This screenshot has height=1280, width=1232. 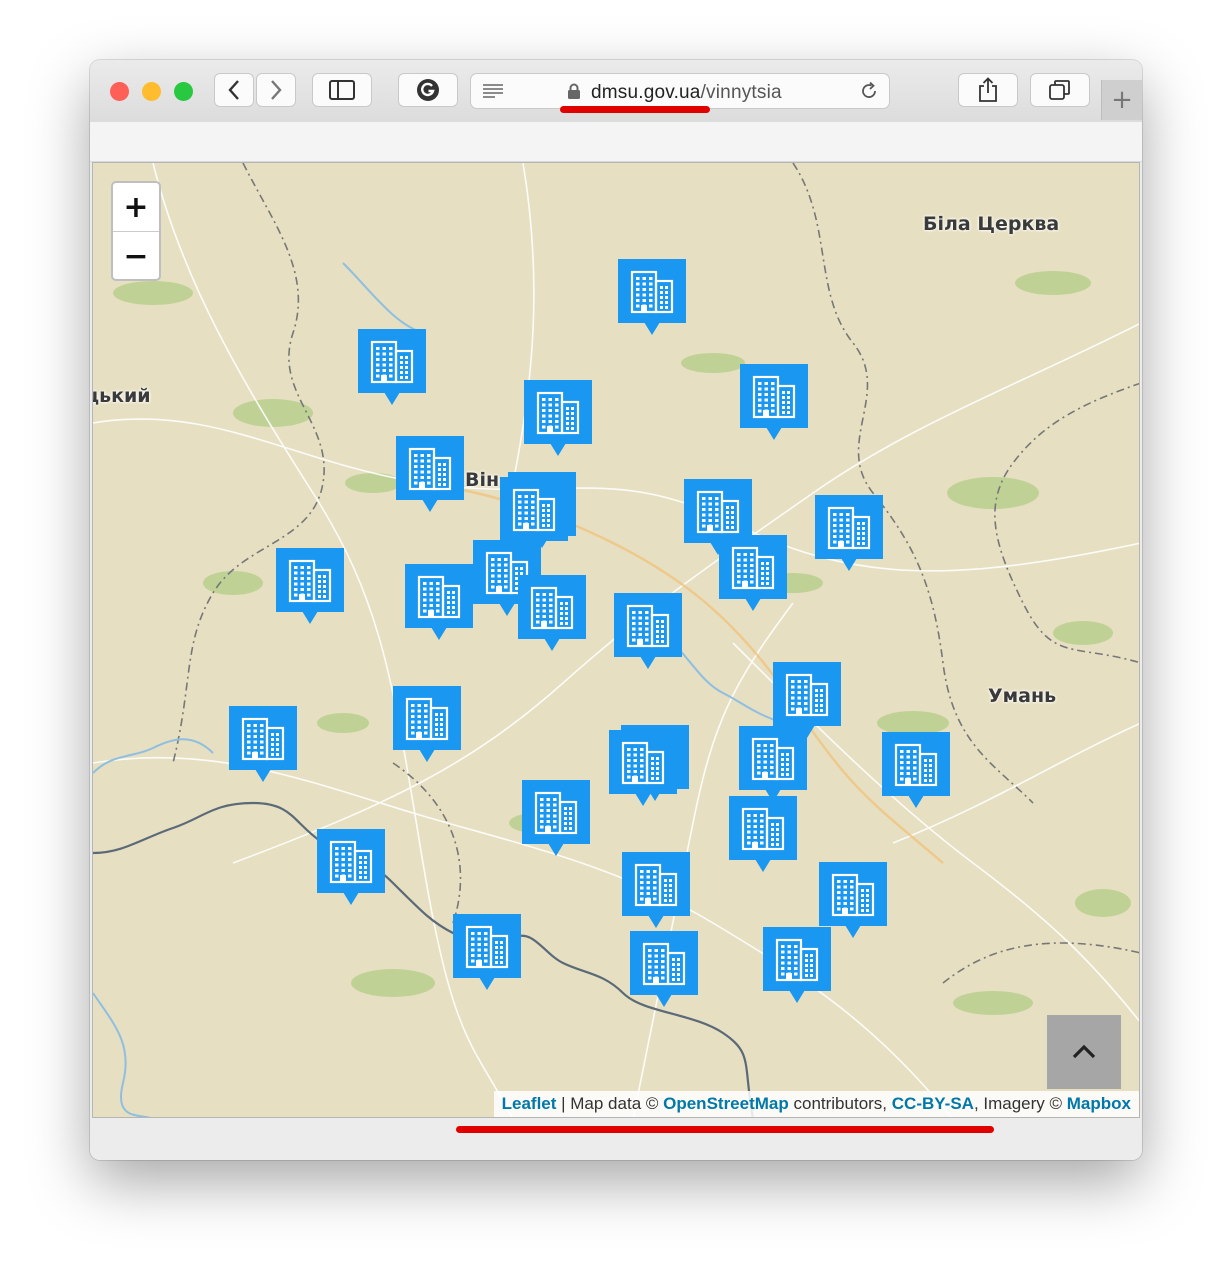 What do you see at coordinates (234, 90) in the screenshot?
I see `back-button` at bounding box center [234, 90].